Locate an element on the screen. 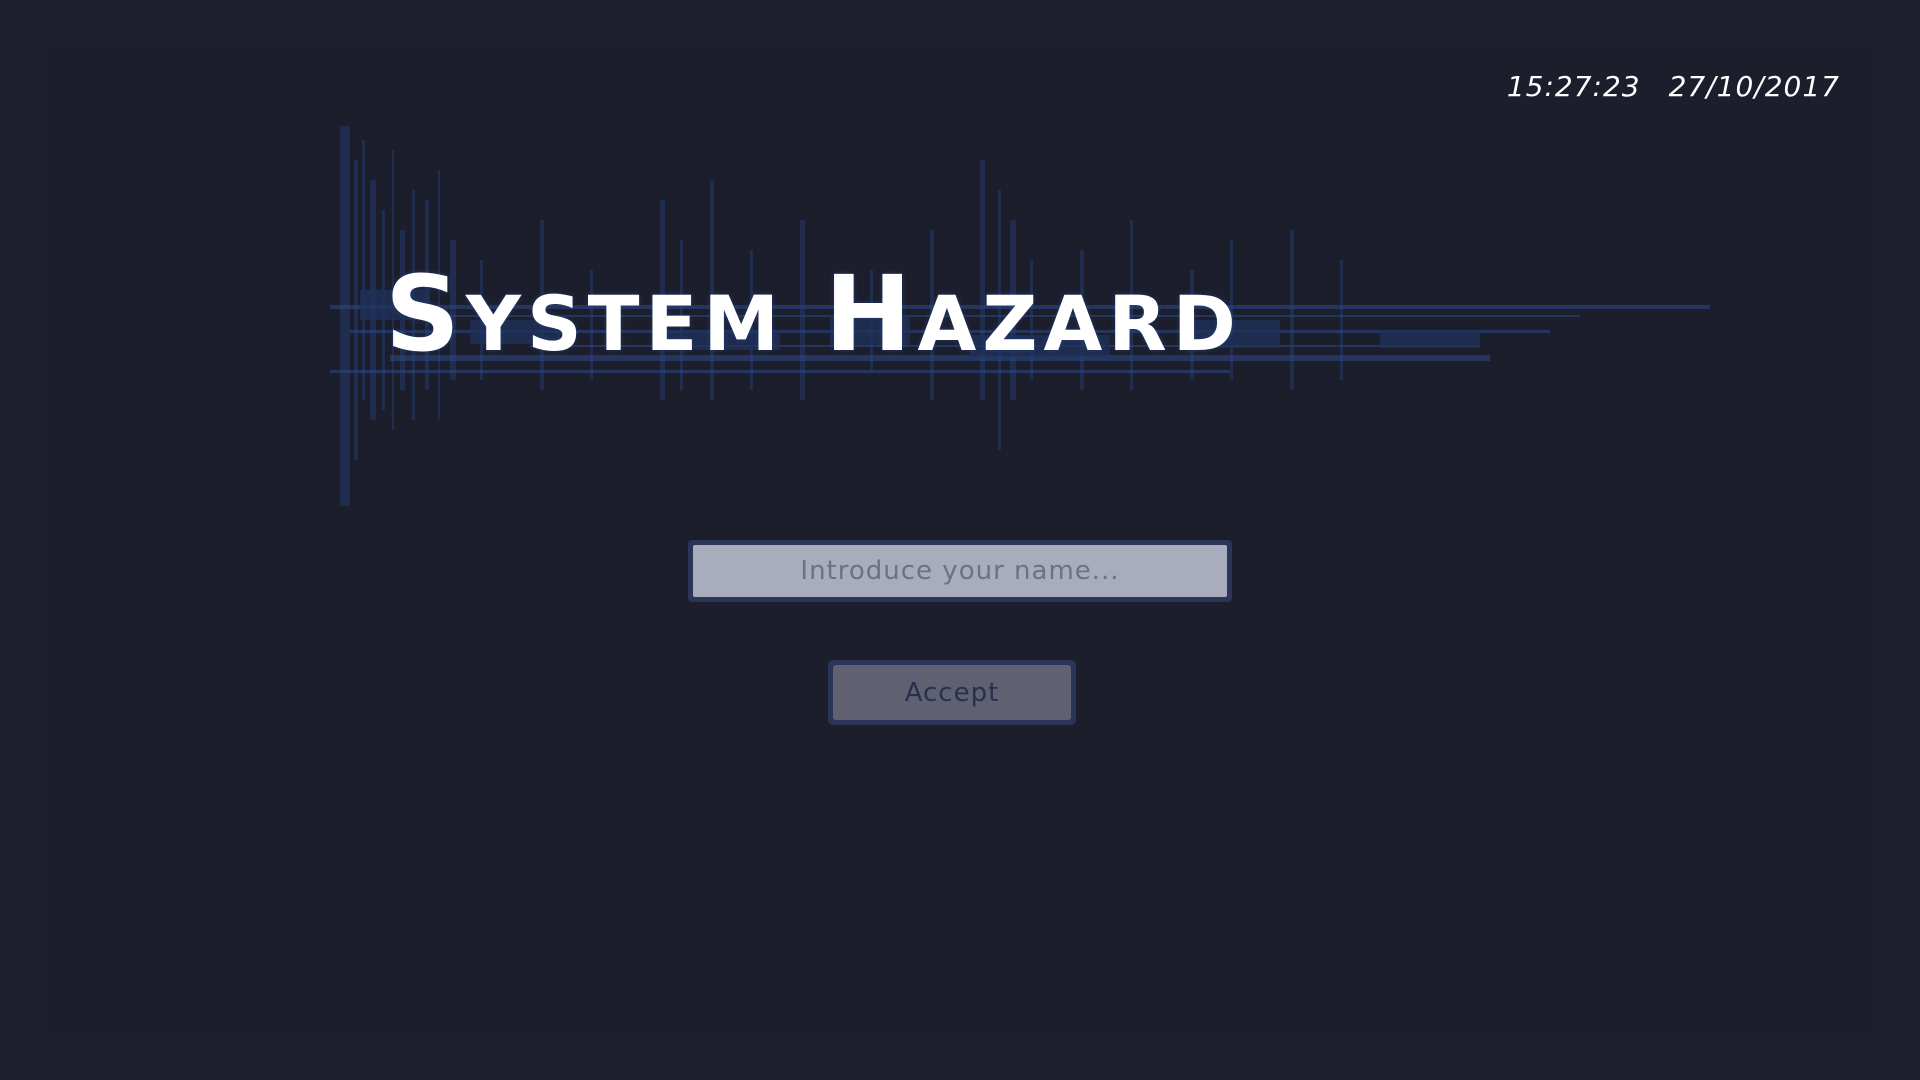 The width and height of the screenshot is (1920, 1080). accept-button-frame: Accept is located at coordinates (952, 692).